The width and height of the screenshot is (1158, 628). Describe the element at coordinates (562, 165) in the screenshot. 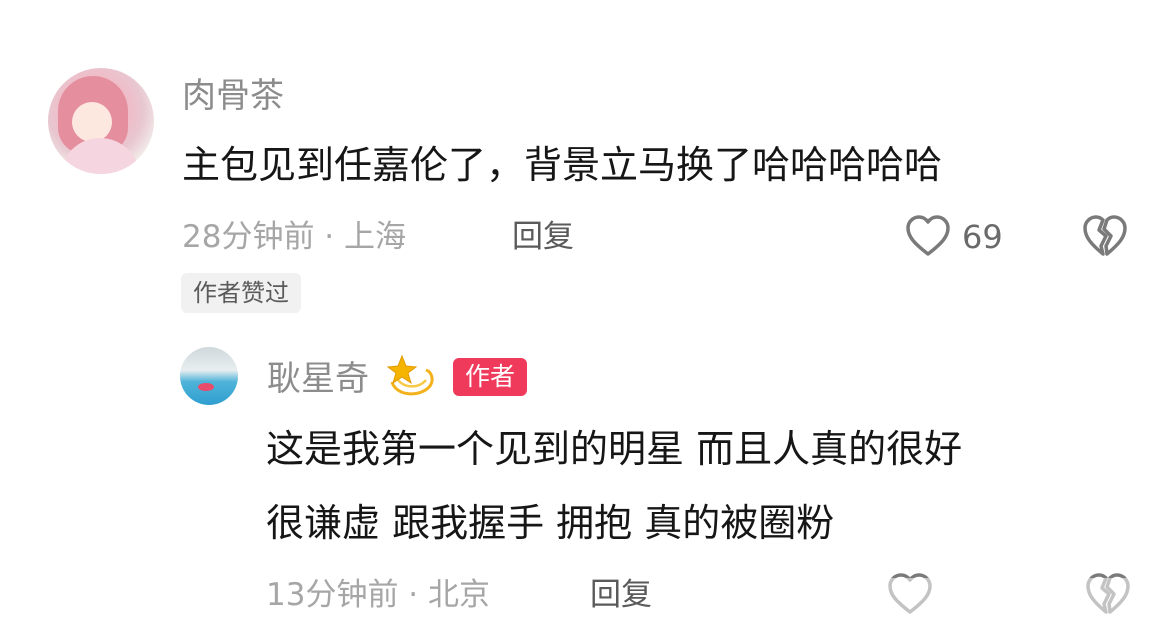

I see `comment-text: 主包见到任嘉伦了，背景立马换了哈哈哈哈哈` at that location.